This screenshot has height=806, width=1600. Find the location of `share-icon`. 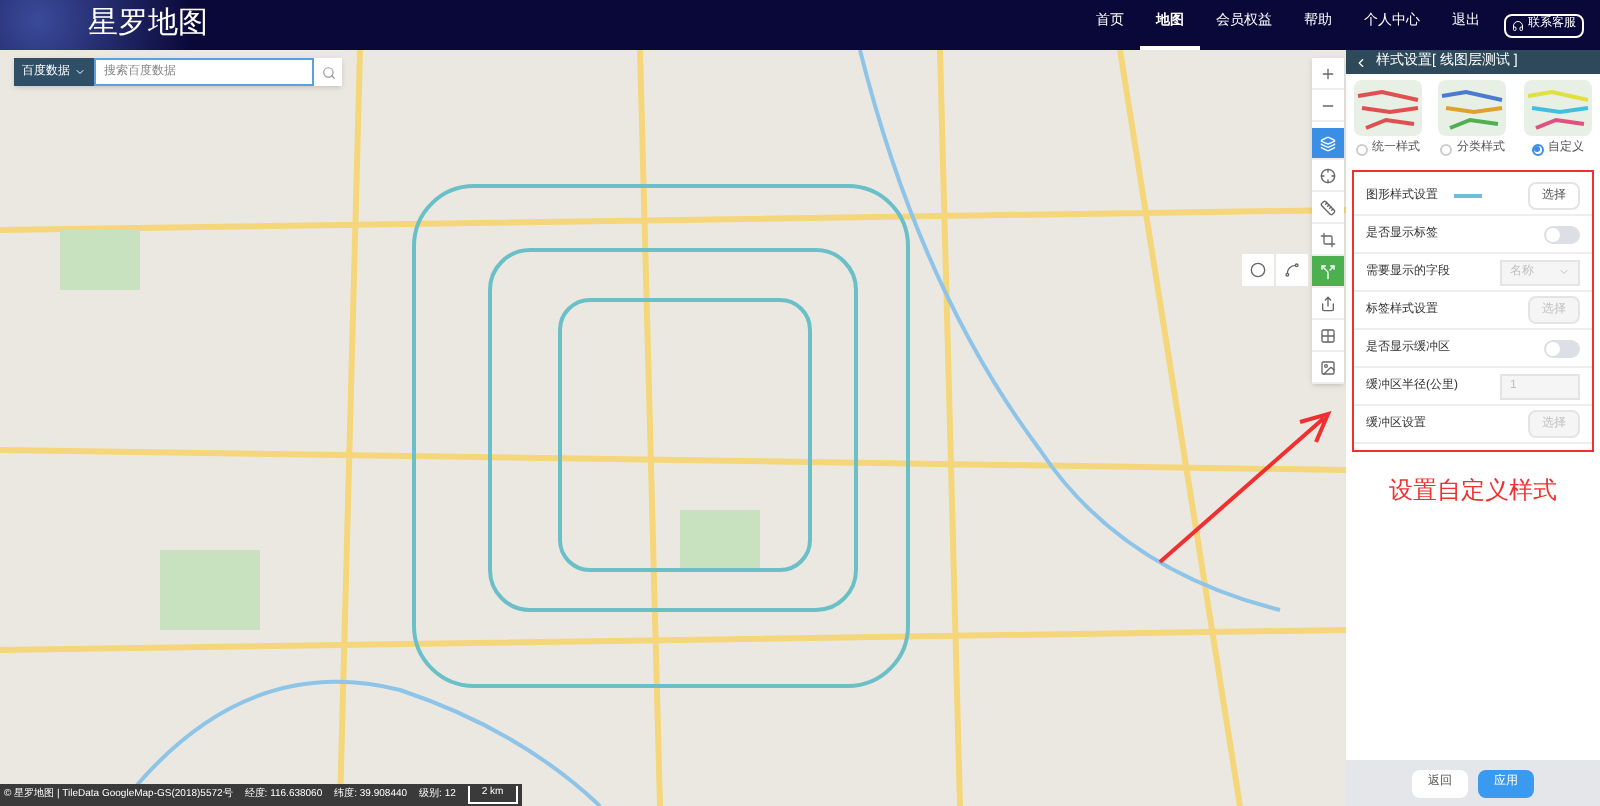

share-icon is located at coordinates (1328, 303).